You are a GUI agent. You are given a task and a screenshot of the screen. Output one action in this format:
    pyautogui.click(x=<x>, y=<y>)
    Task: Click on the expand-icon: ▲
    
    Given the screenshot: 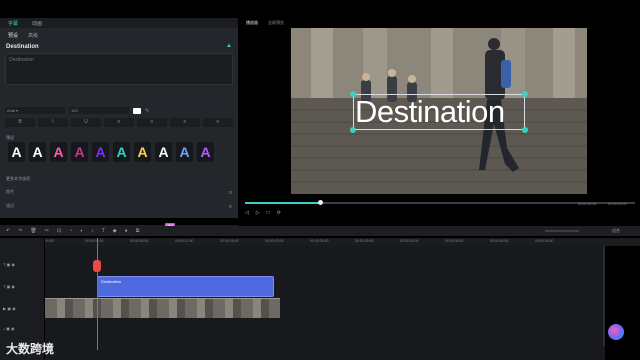 What is the action you would take?
    pyautogui.click(x=229, y=46)
    